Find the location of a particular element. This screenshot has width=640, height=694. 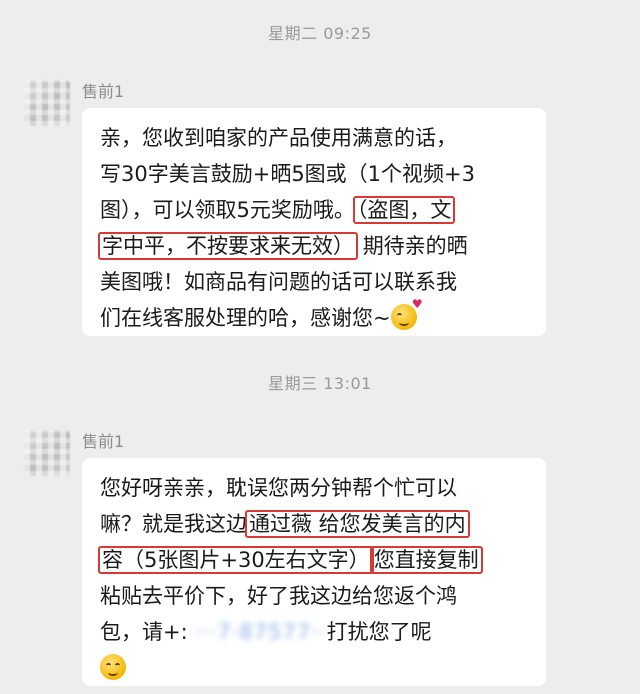

redacted-contact: ···7·87577·· is located at coordinates (260, 632).